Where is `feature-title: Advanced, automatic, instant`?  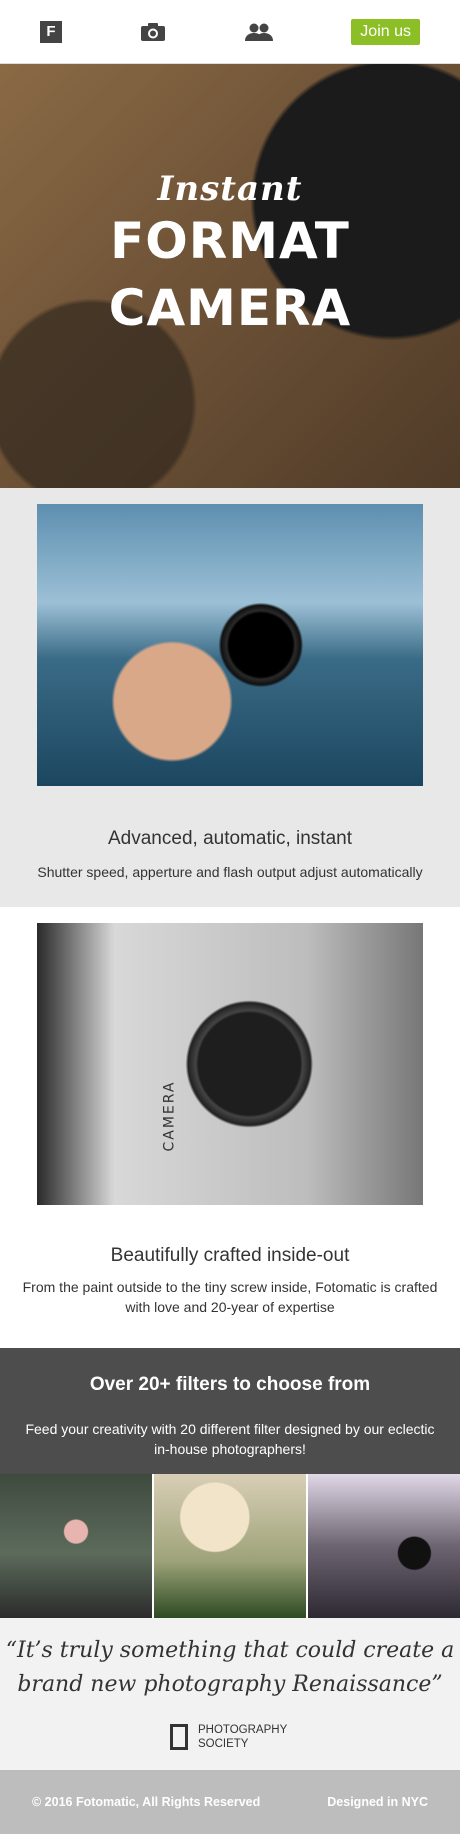 feature-title: Advanced, automatic, instant is located at coordinates (230, 838).